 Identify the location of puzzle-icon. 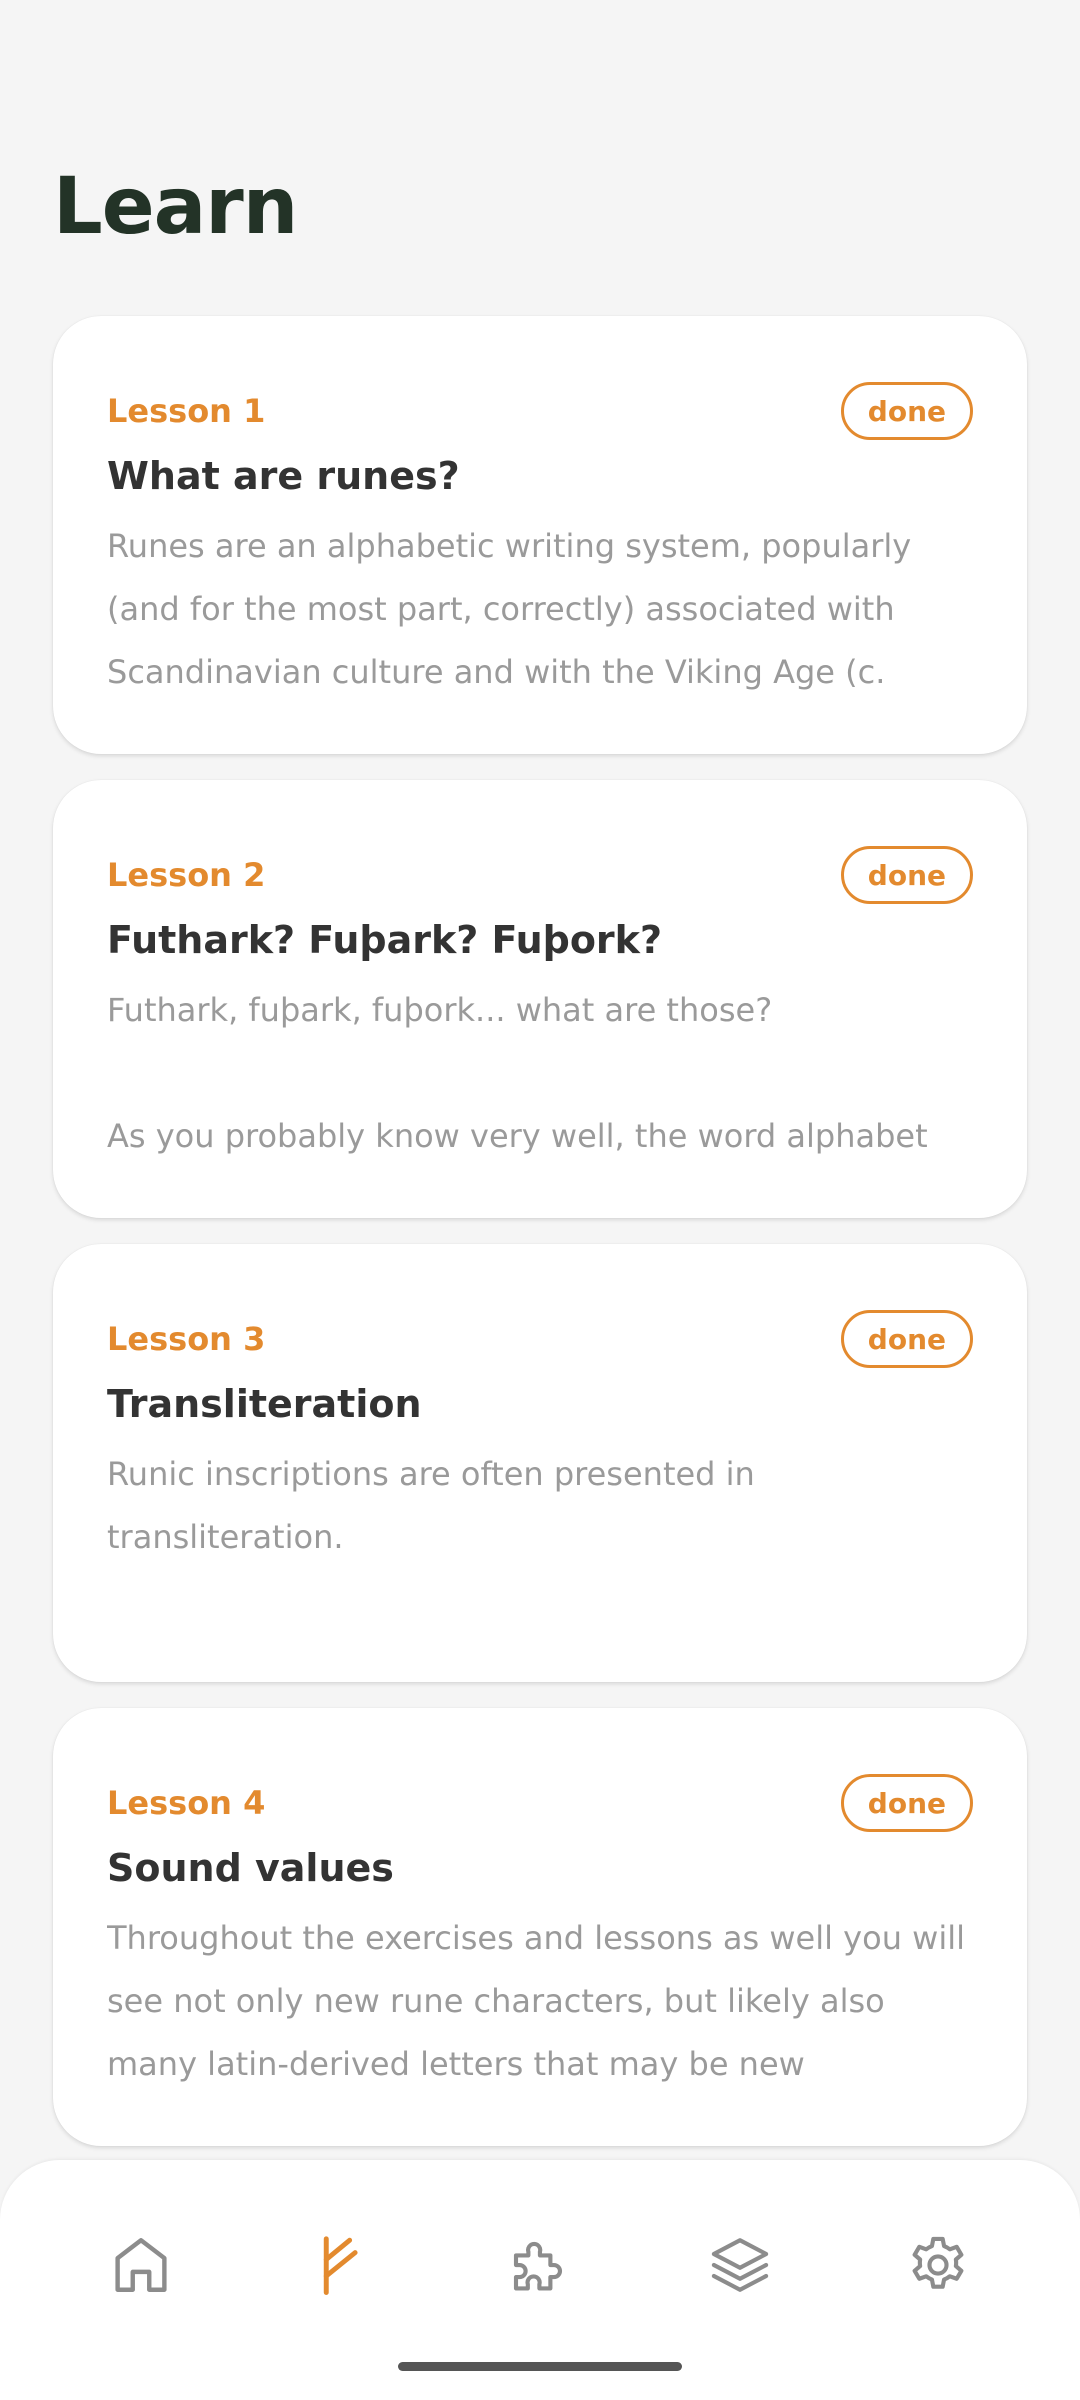
(538, 2266).